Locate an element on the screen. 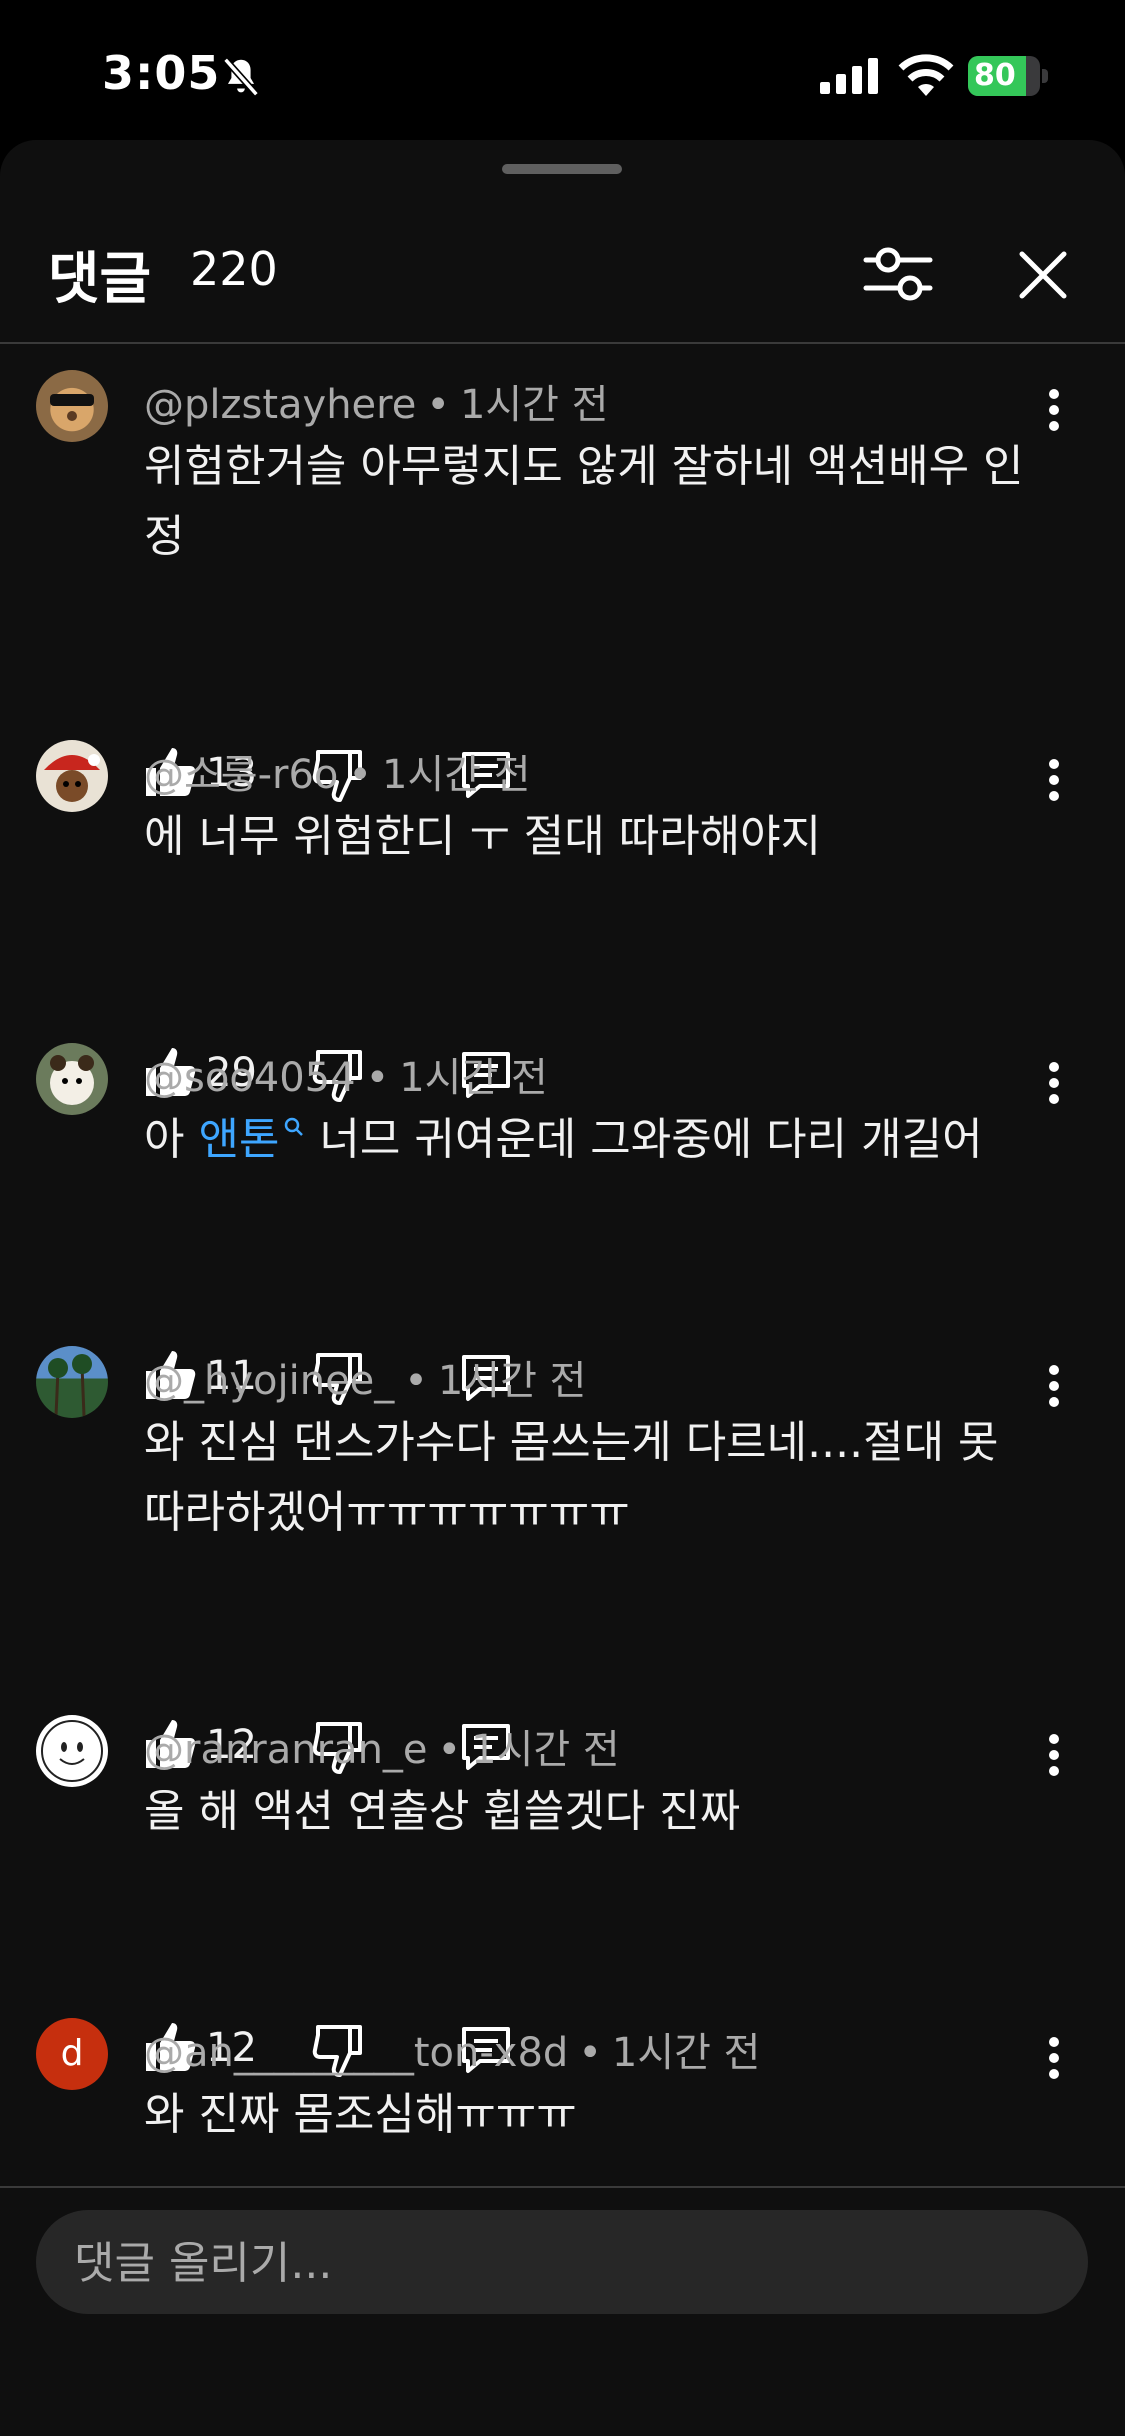  comment-meta: @soo4054 • 1시간 전 is located at coordinates (346, 1078).